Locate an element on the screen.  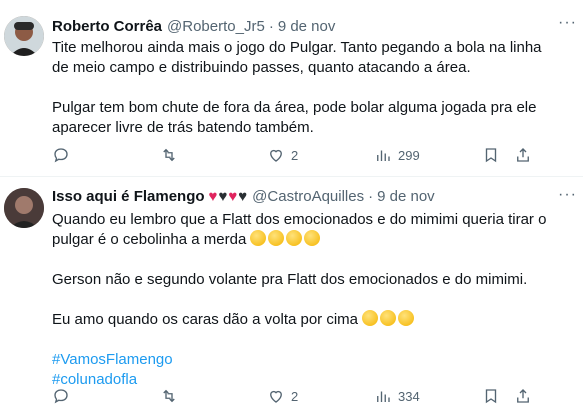
author-handle: @CastroAquilles is located at coordinates (308, 196).